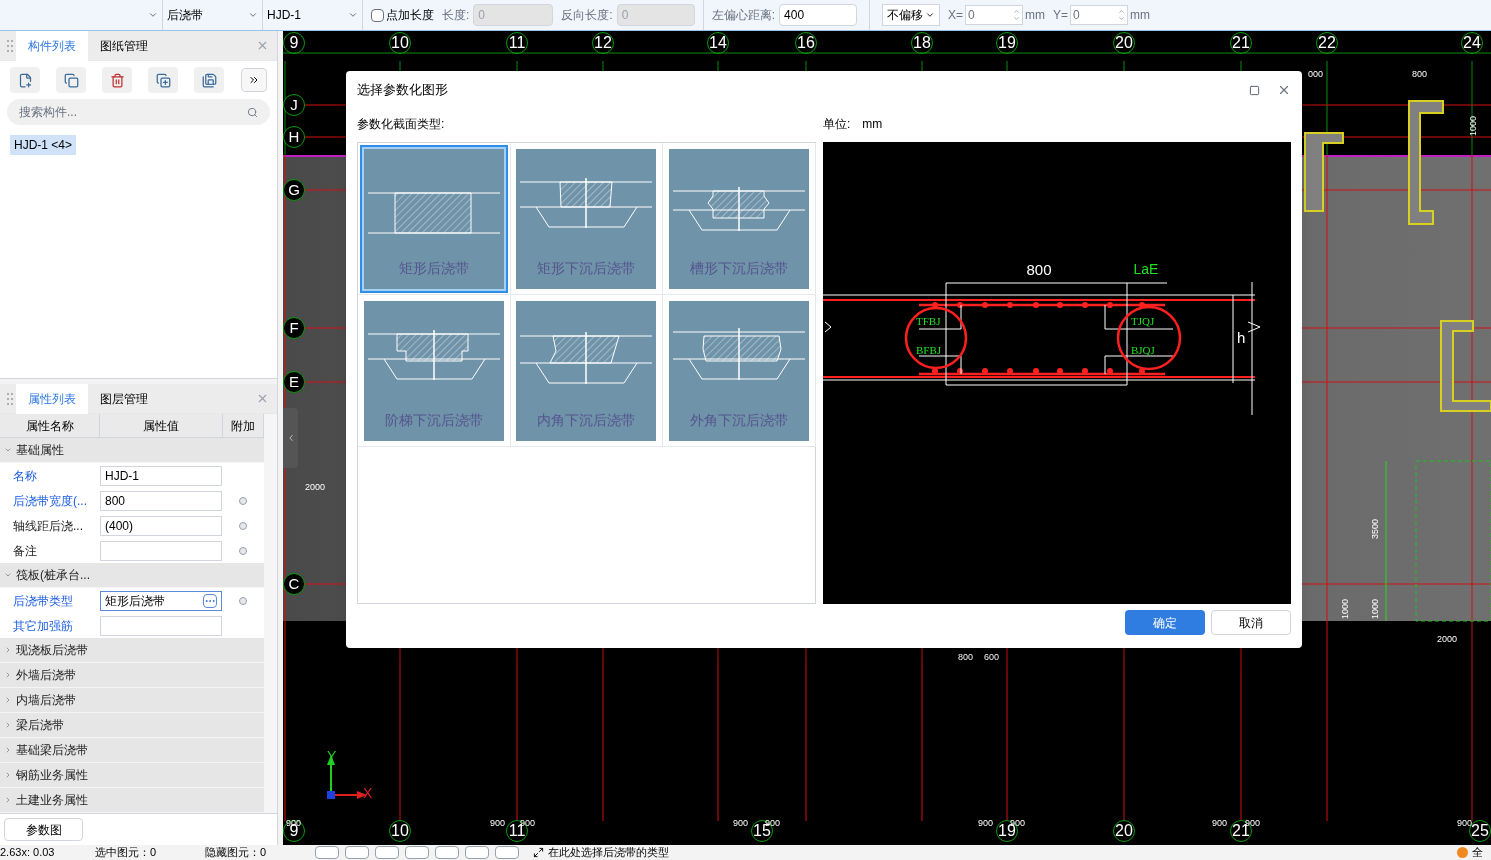 Image resolution: width=1491 pixels, height=860 pixels. I want to click on save-icon-button, so click(209, 80).